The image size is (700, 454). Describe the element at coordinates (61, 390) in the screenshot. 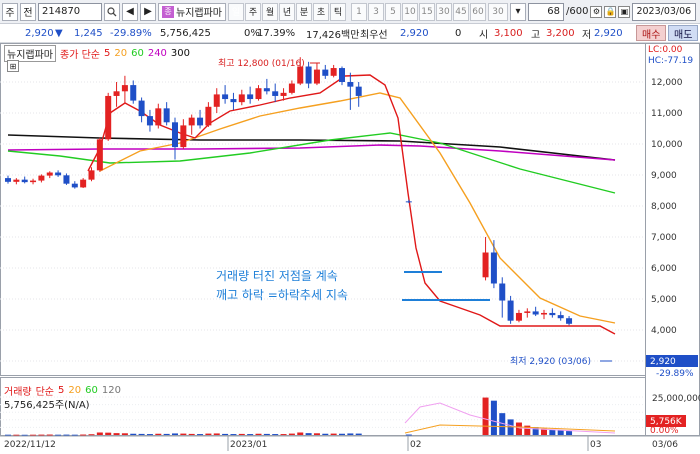

I see `legend-vma5: 5` at that location.